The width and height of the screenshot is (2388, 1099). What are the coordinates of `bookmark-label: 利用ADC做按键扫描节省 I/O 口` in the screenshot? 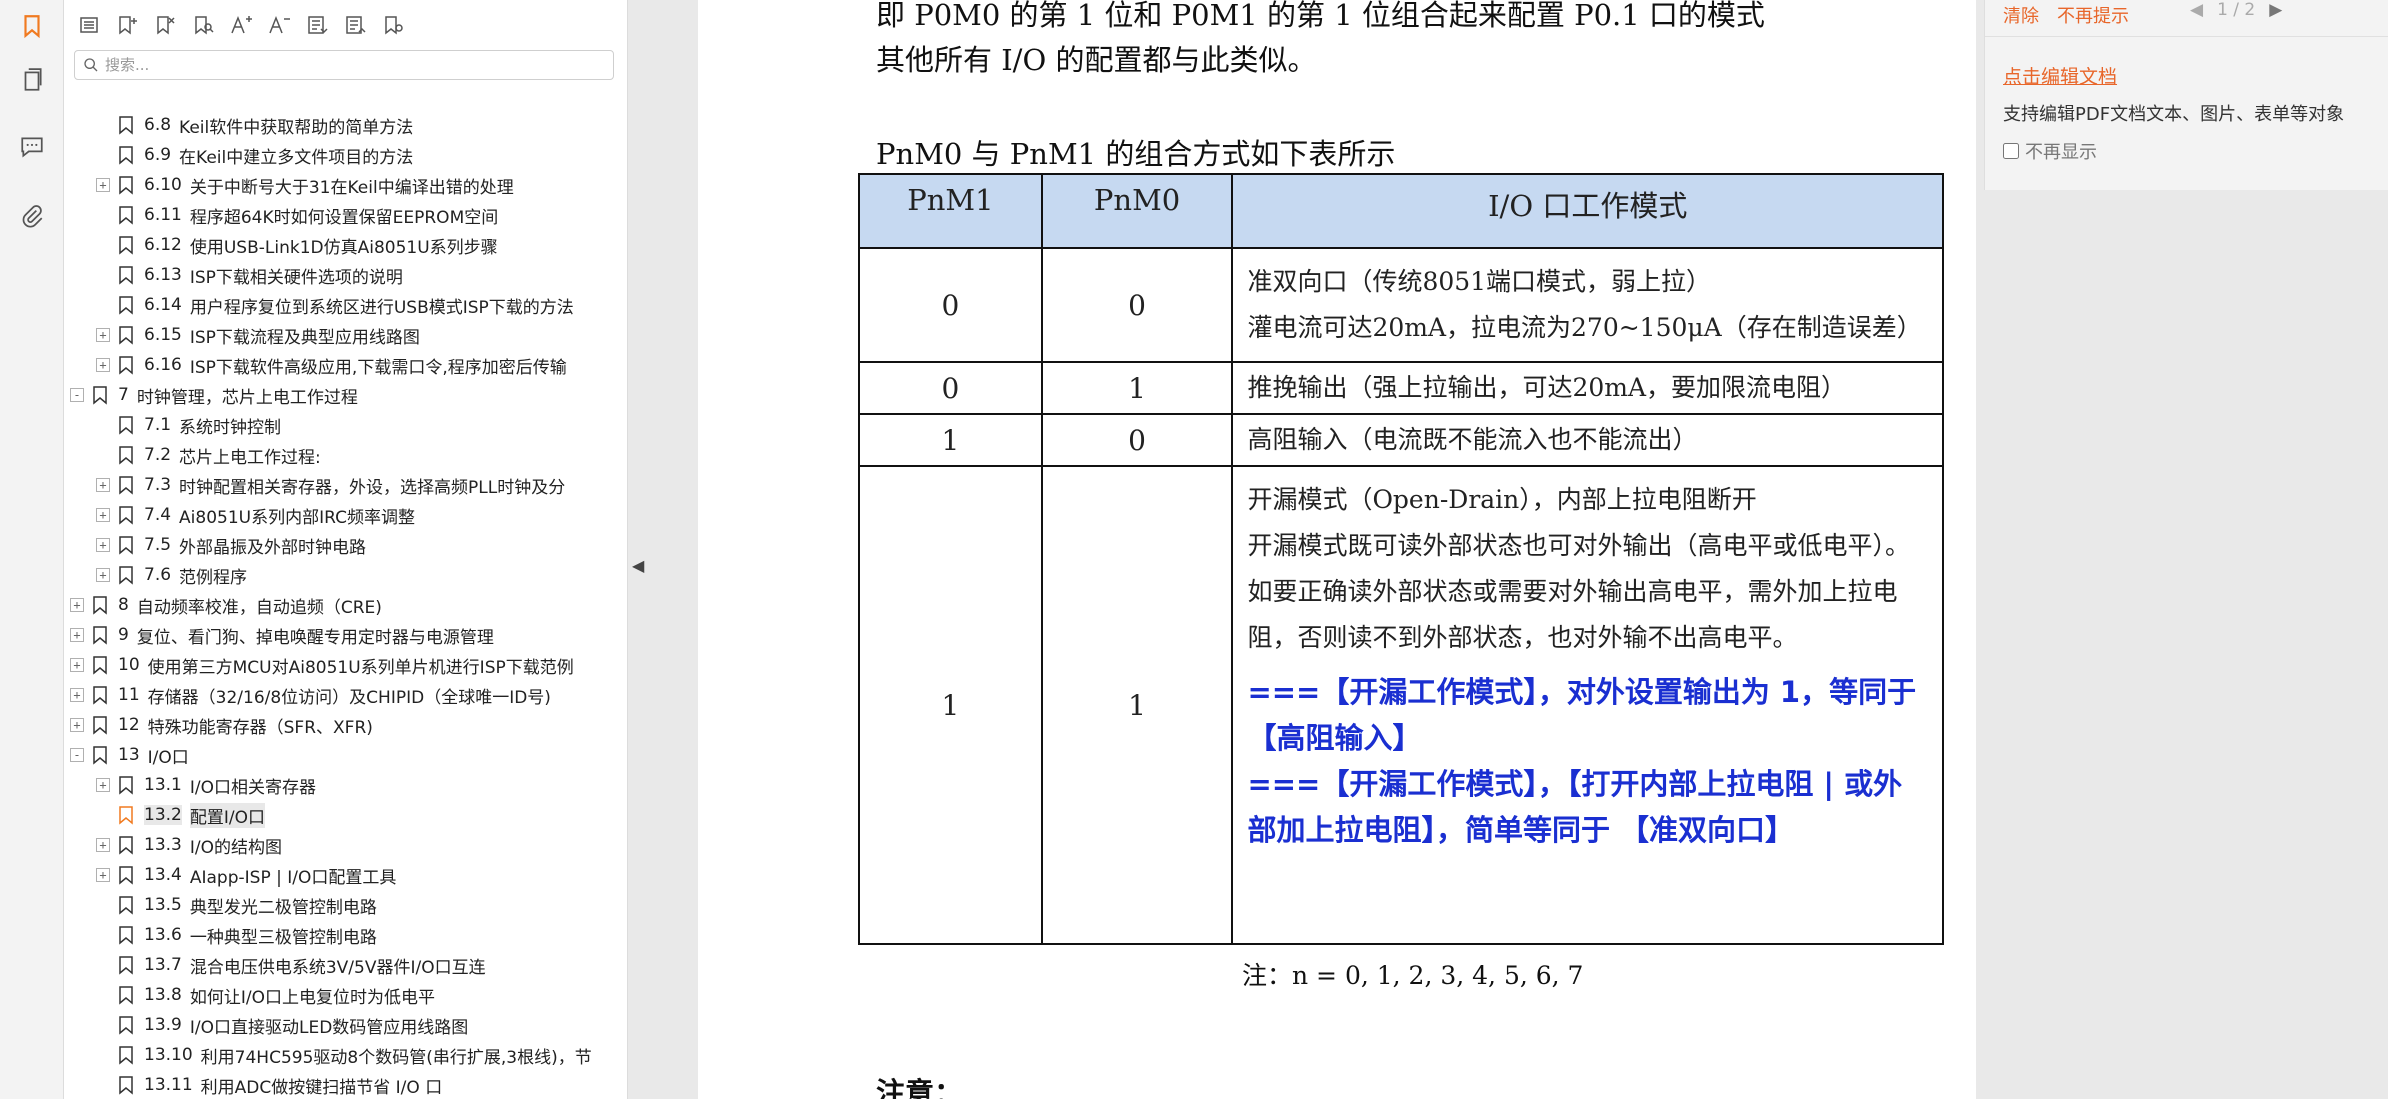 It's located at (321, 1087).